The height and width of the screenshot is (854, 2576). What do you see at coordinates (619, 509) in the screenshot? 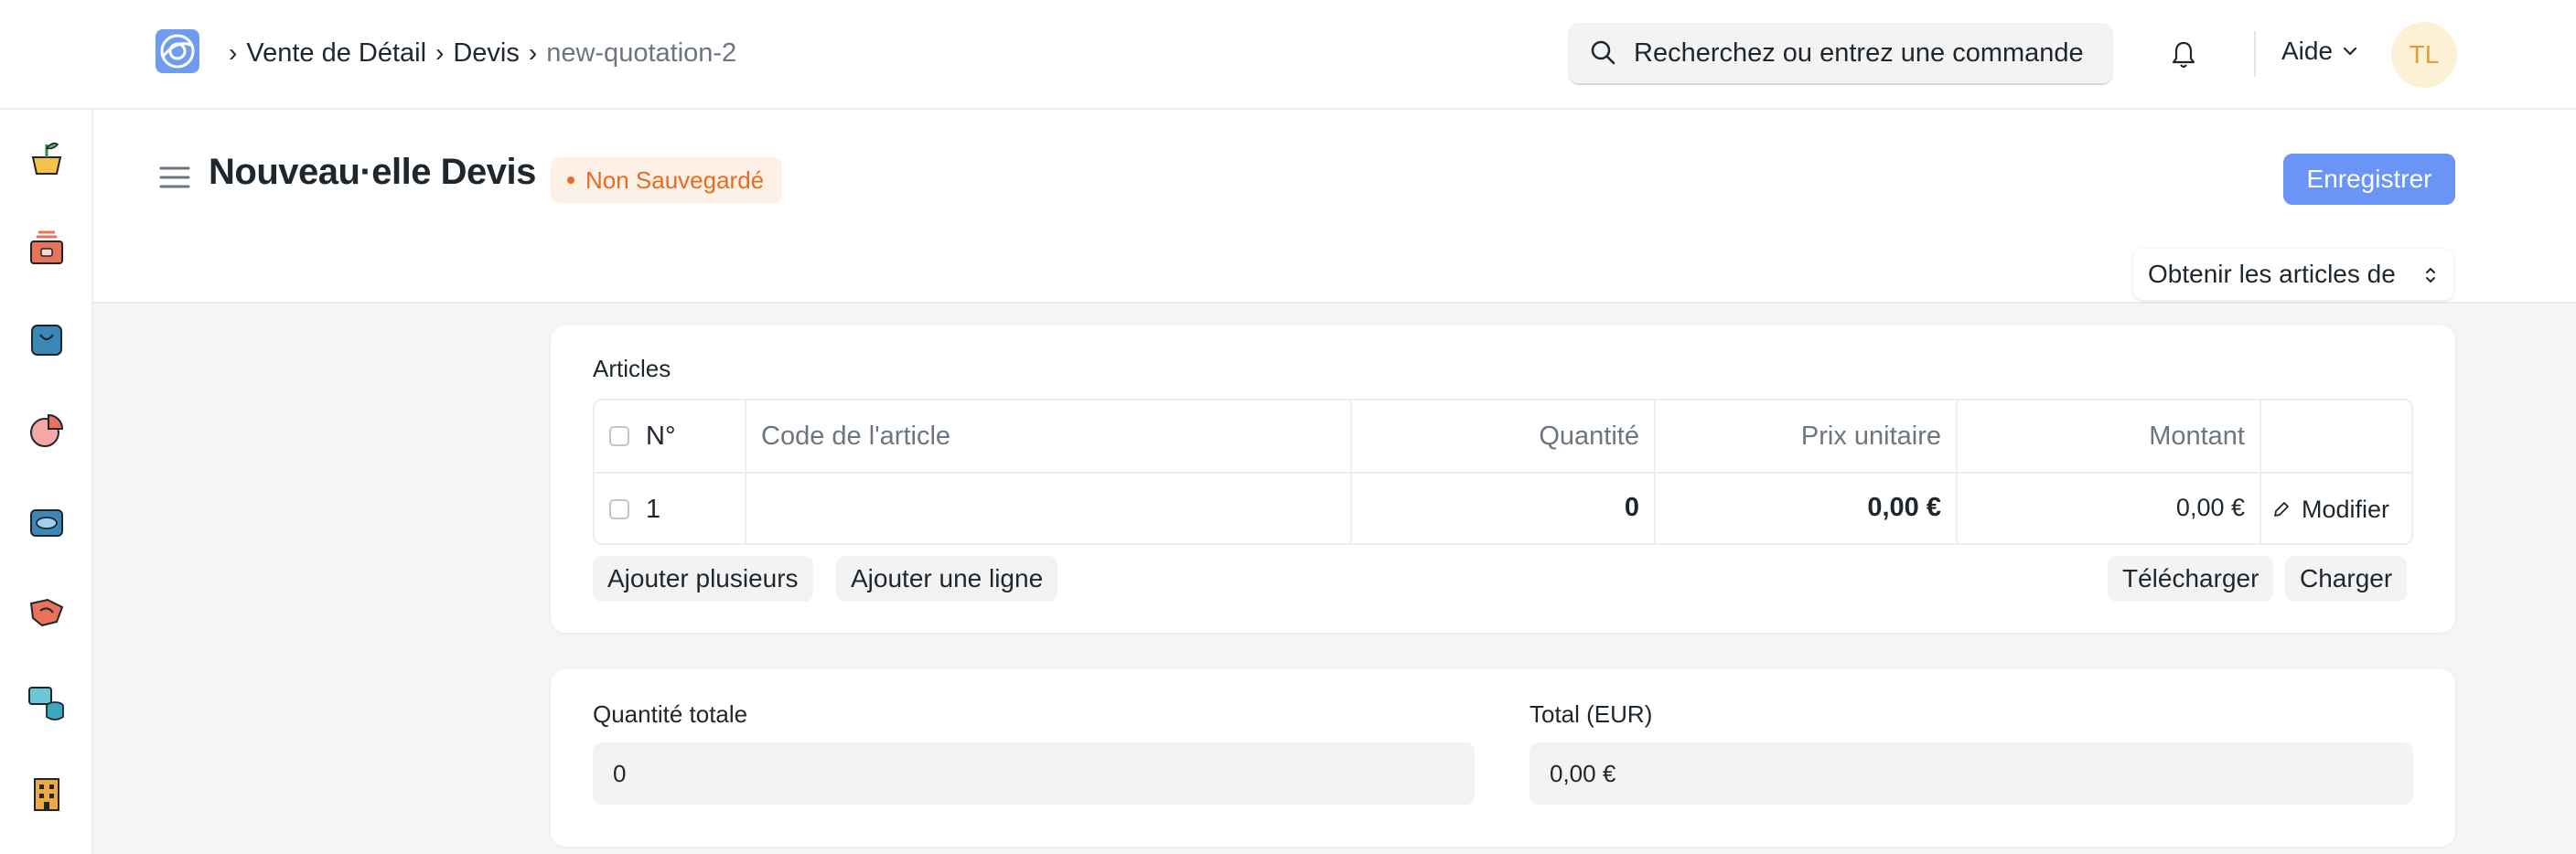
I see `row-checkbox` at bounding box center [619, 509].